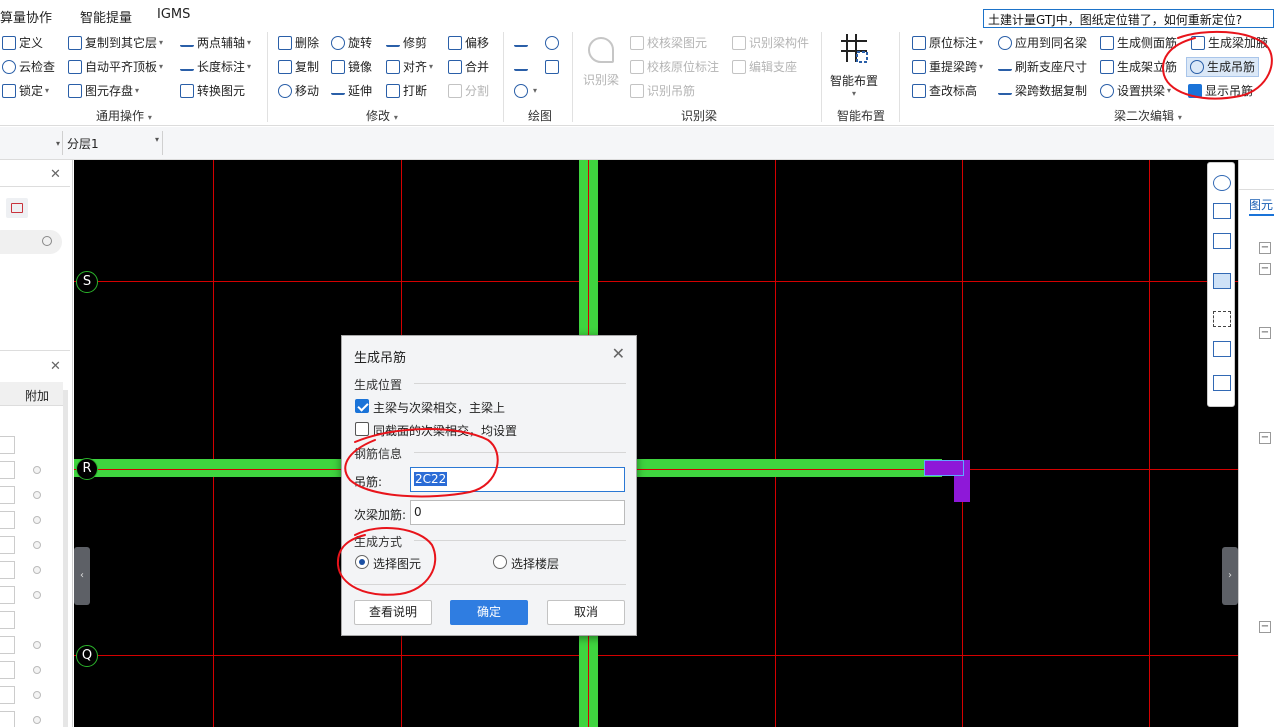 Image resolution: width=1274 pixels, height=727 pixels. What do you see at coordinates (1042, 43) in the screenshot?
I see `apply-same-name-beam-button: 应用到同名梁` at bounding box center [1042, 43].